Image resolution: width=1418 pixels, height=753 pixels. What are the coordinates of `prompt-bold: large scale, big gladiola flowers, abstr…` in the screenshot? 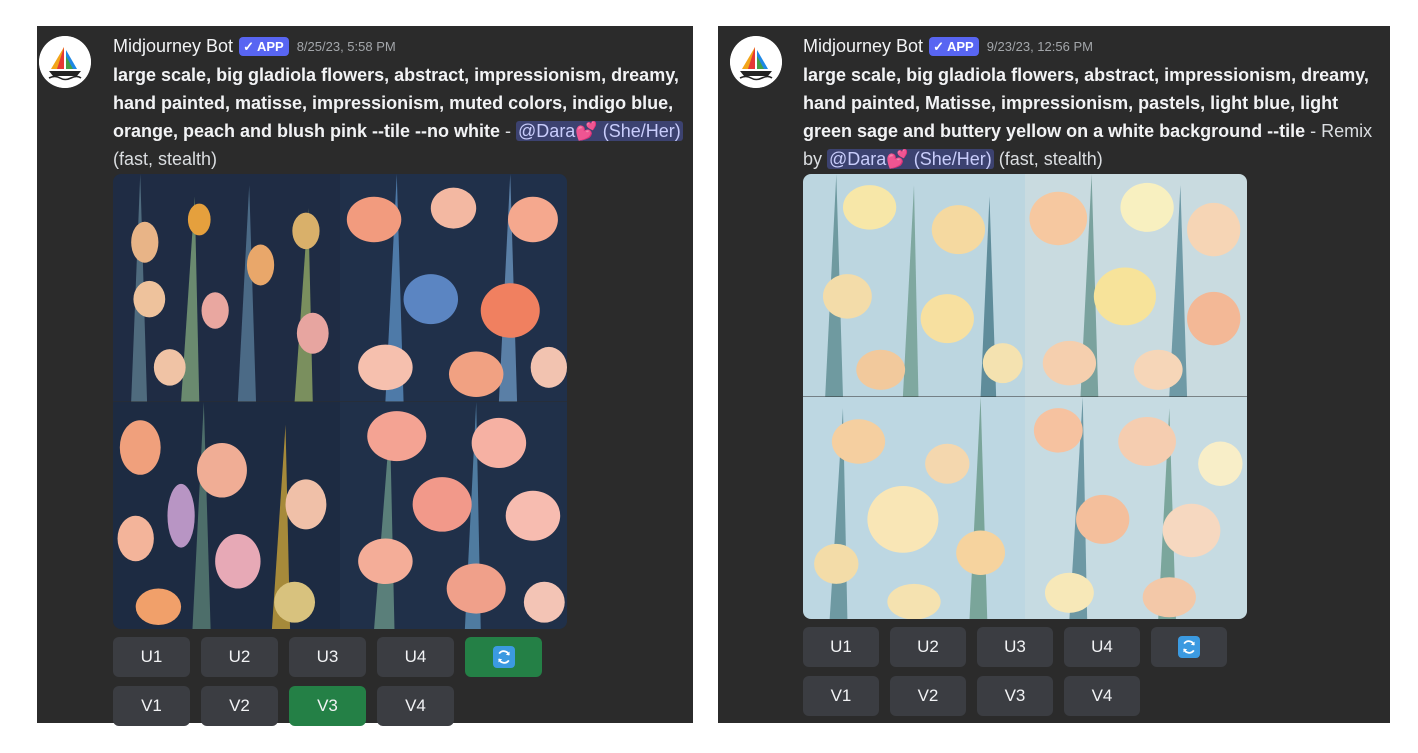 It's located at (1086, 103).